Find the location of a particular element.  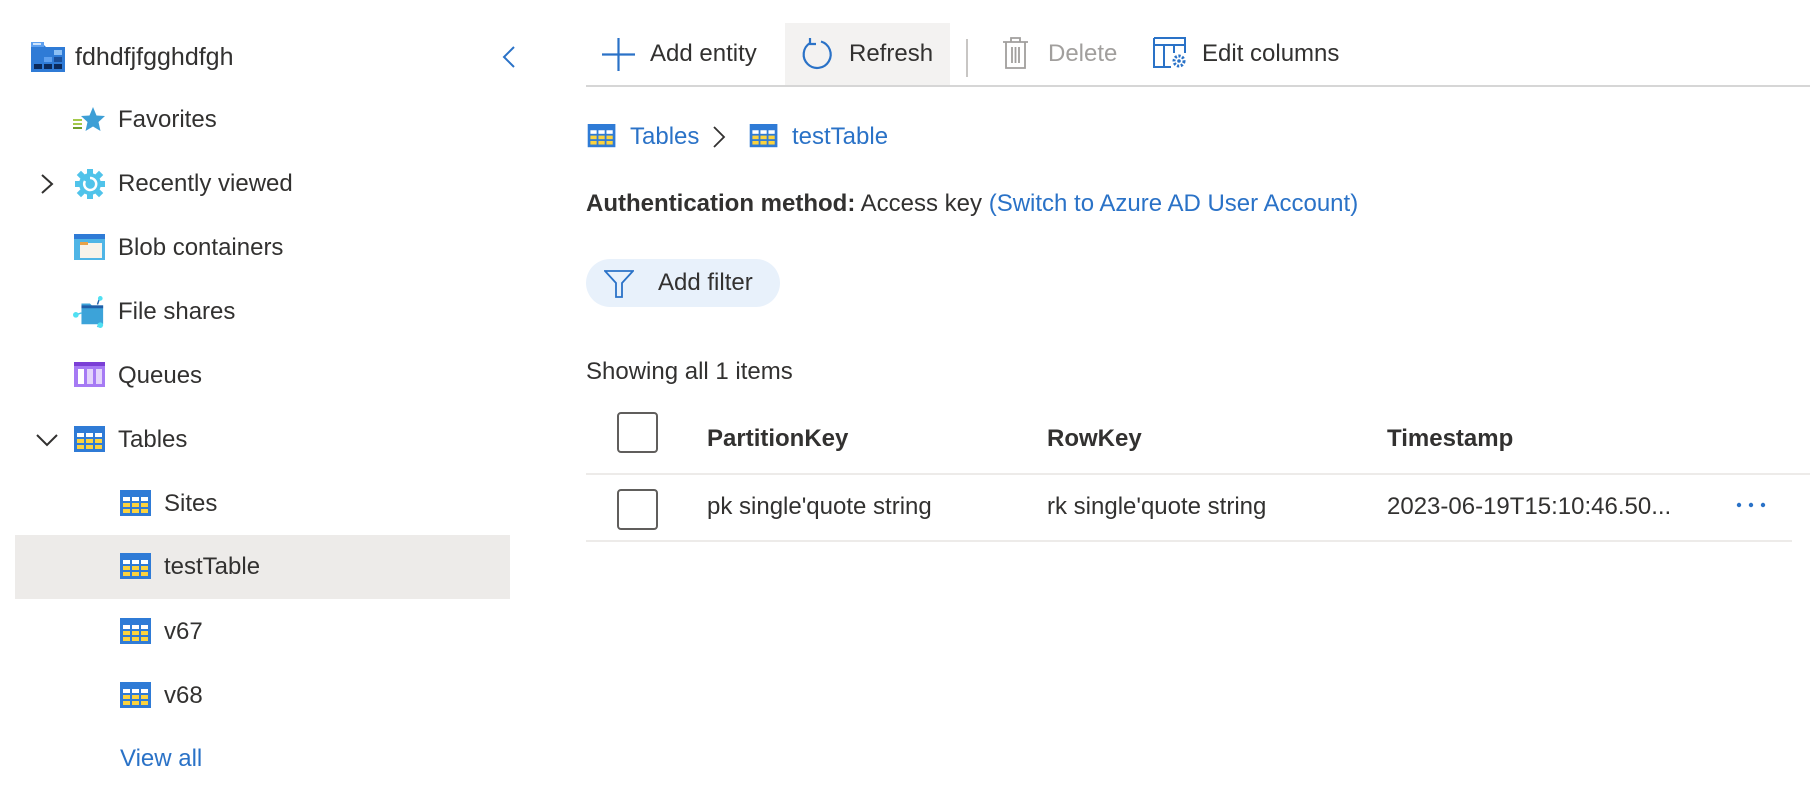

breadcrumb-testtable: testTable is located at coordinates (829, 137).